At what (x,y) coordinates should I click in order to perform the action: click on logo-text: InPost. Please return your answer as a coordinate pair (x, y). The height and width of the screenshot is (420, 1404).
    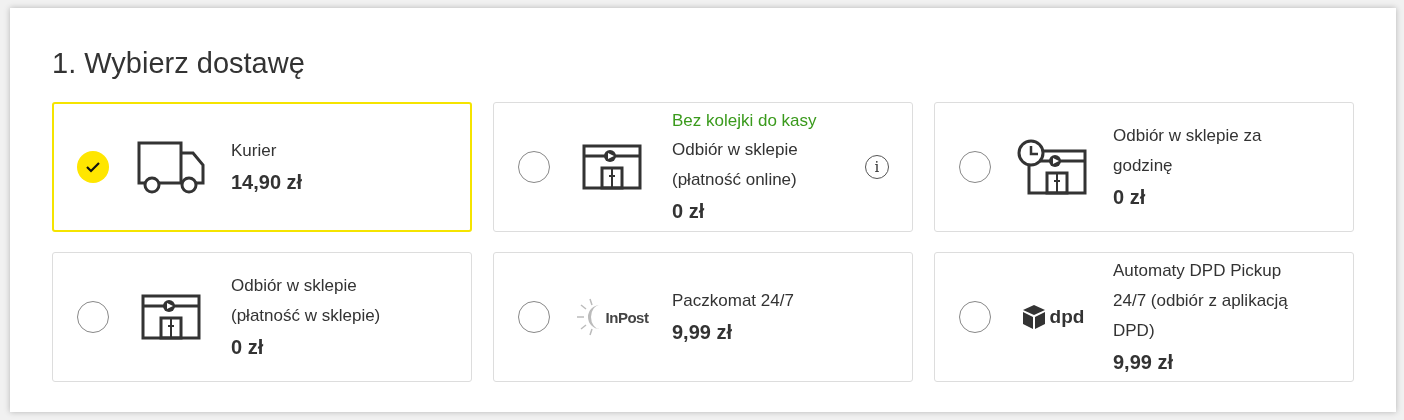
    Looking at the image, I should click on (627, 317).